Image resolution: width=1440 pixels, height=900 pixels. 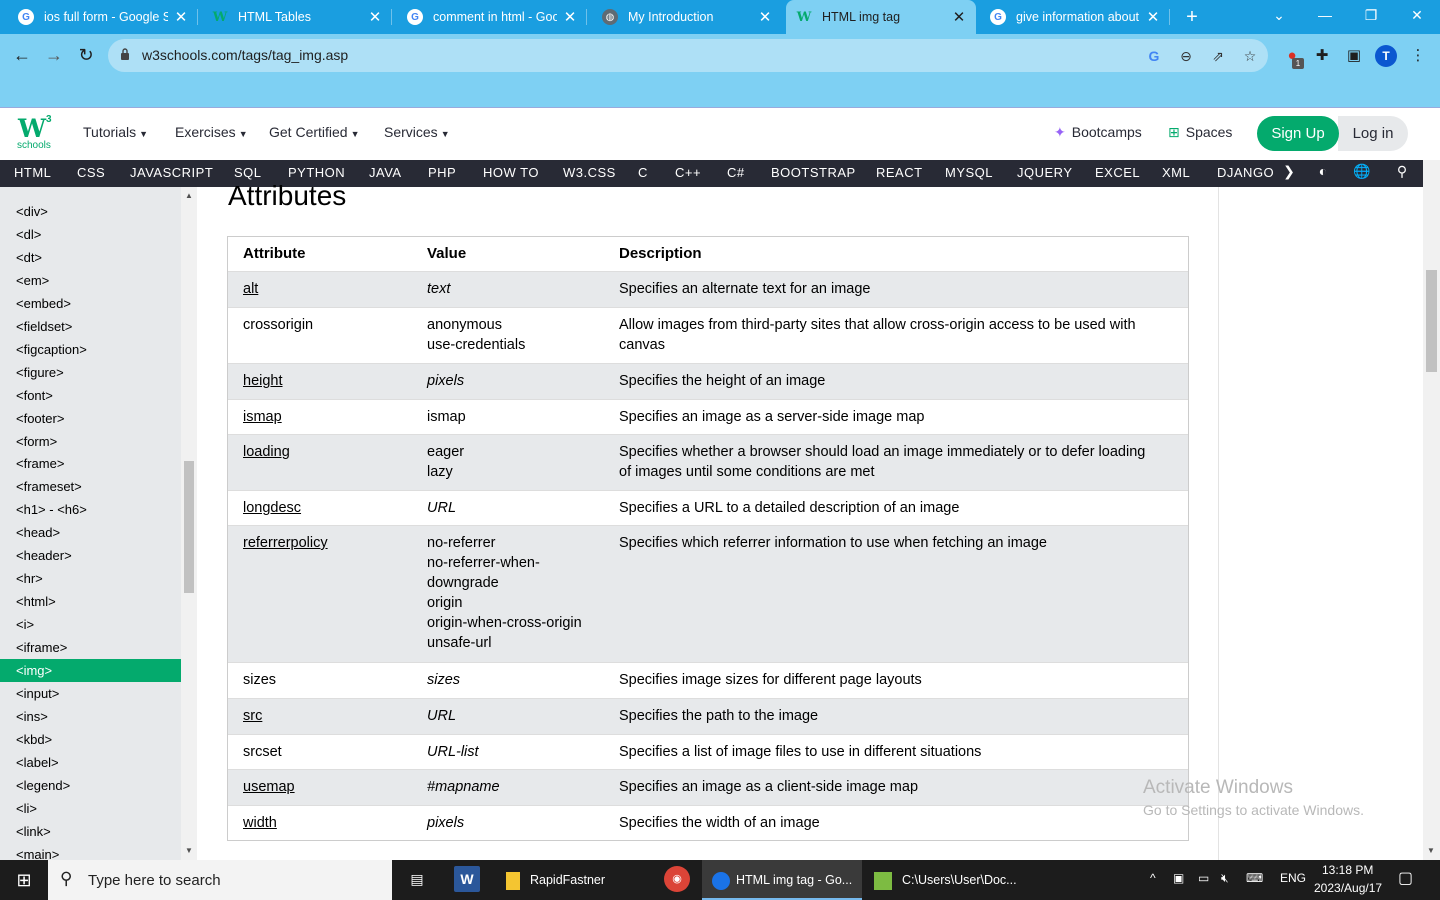 I want to click on page-scrollbar, so click(x=1431, y=510).